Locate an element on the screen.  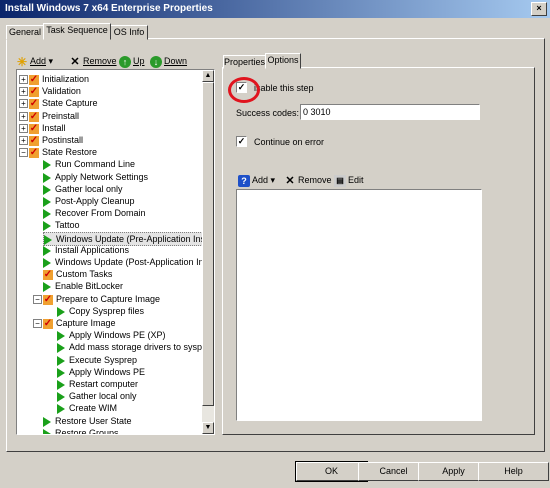
scroll-thumb is located at coordinates (208, 244).